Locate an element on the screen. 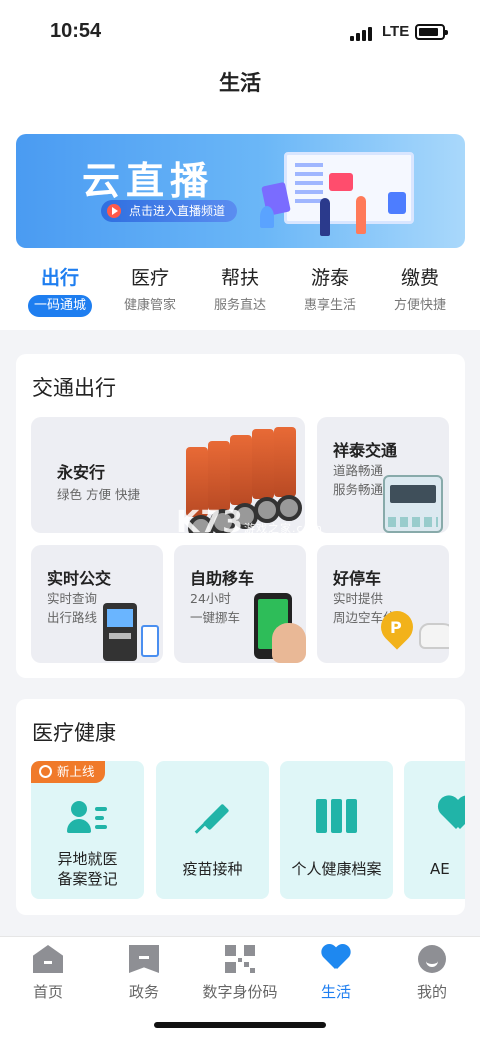 The image size is (480, 1038). tab-title: 帮扶 is located at coordinates (239, 278).